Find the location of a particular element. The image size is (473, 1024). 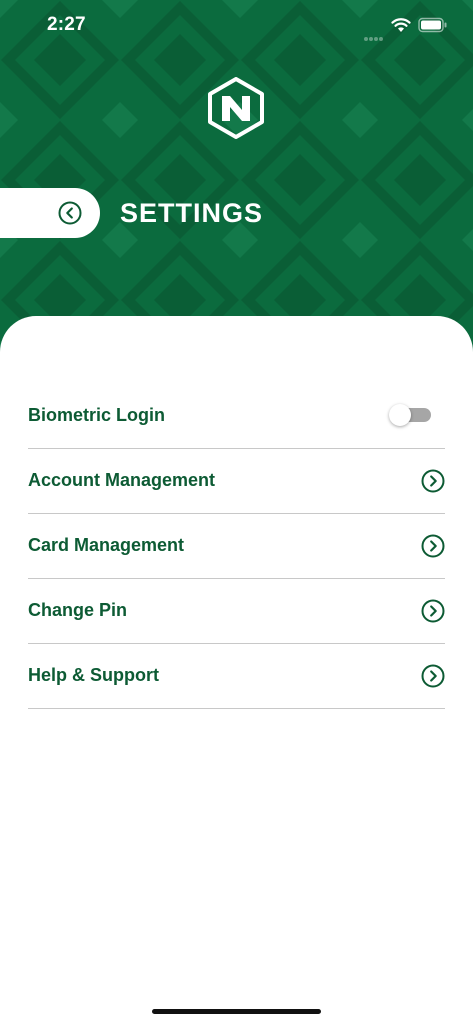

status-time: 2:27 is located at coordinates (66, 24).